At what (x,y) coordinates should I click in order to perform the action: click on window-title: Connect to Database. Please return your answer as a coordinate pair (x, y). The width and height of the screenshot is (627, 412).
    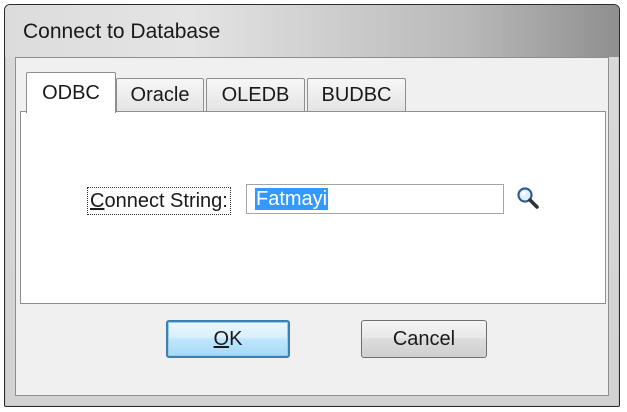
    Looking at the image, I should click on (122, 31).